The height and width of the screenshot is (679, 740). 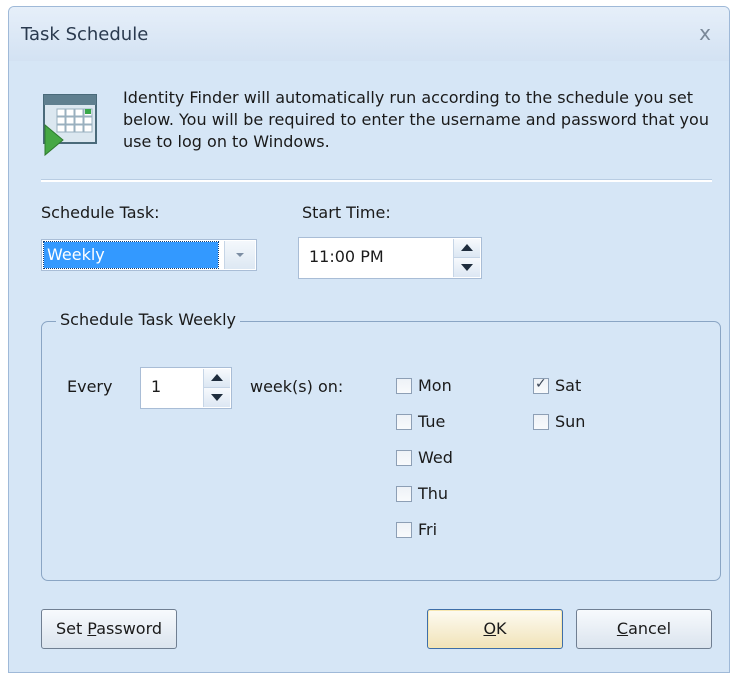 I want to click on day-checkbox-mon: Mon, so click(x=424, y=385).